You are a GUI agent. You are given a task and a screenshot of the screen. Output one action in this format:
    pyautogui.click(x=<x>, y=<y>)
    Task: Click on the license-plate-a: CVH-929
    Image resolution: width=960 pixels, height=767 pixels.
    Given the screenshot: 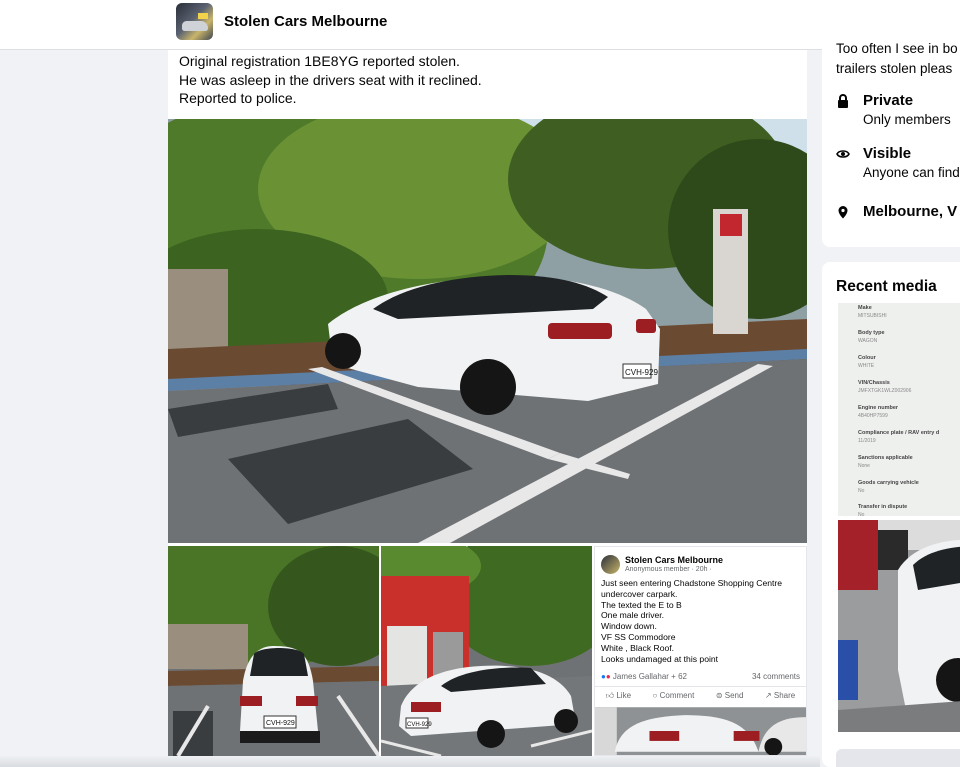 What is the action you would take?
    pyautogui.click(x=280, y=723)
    